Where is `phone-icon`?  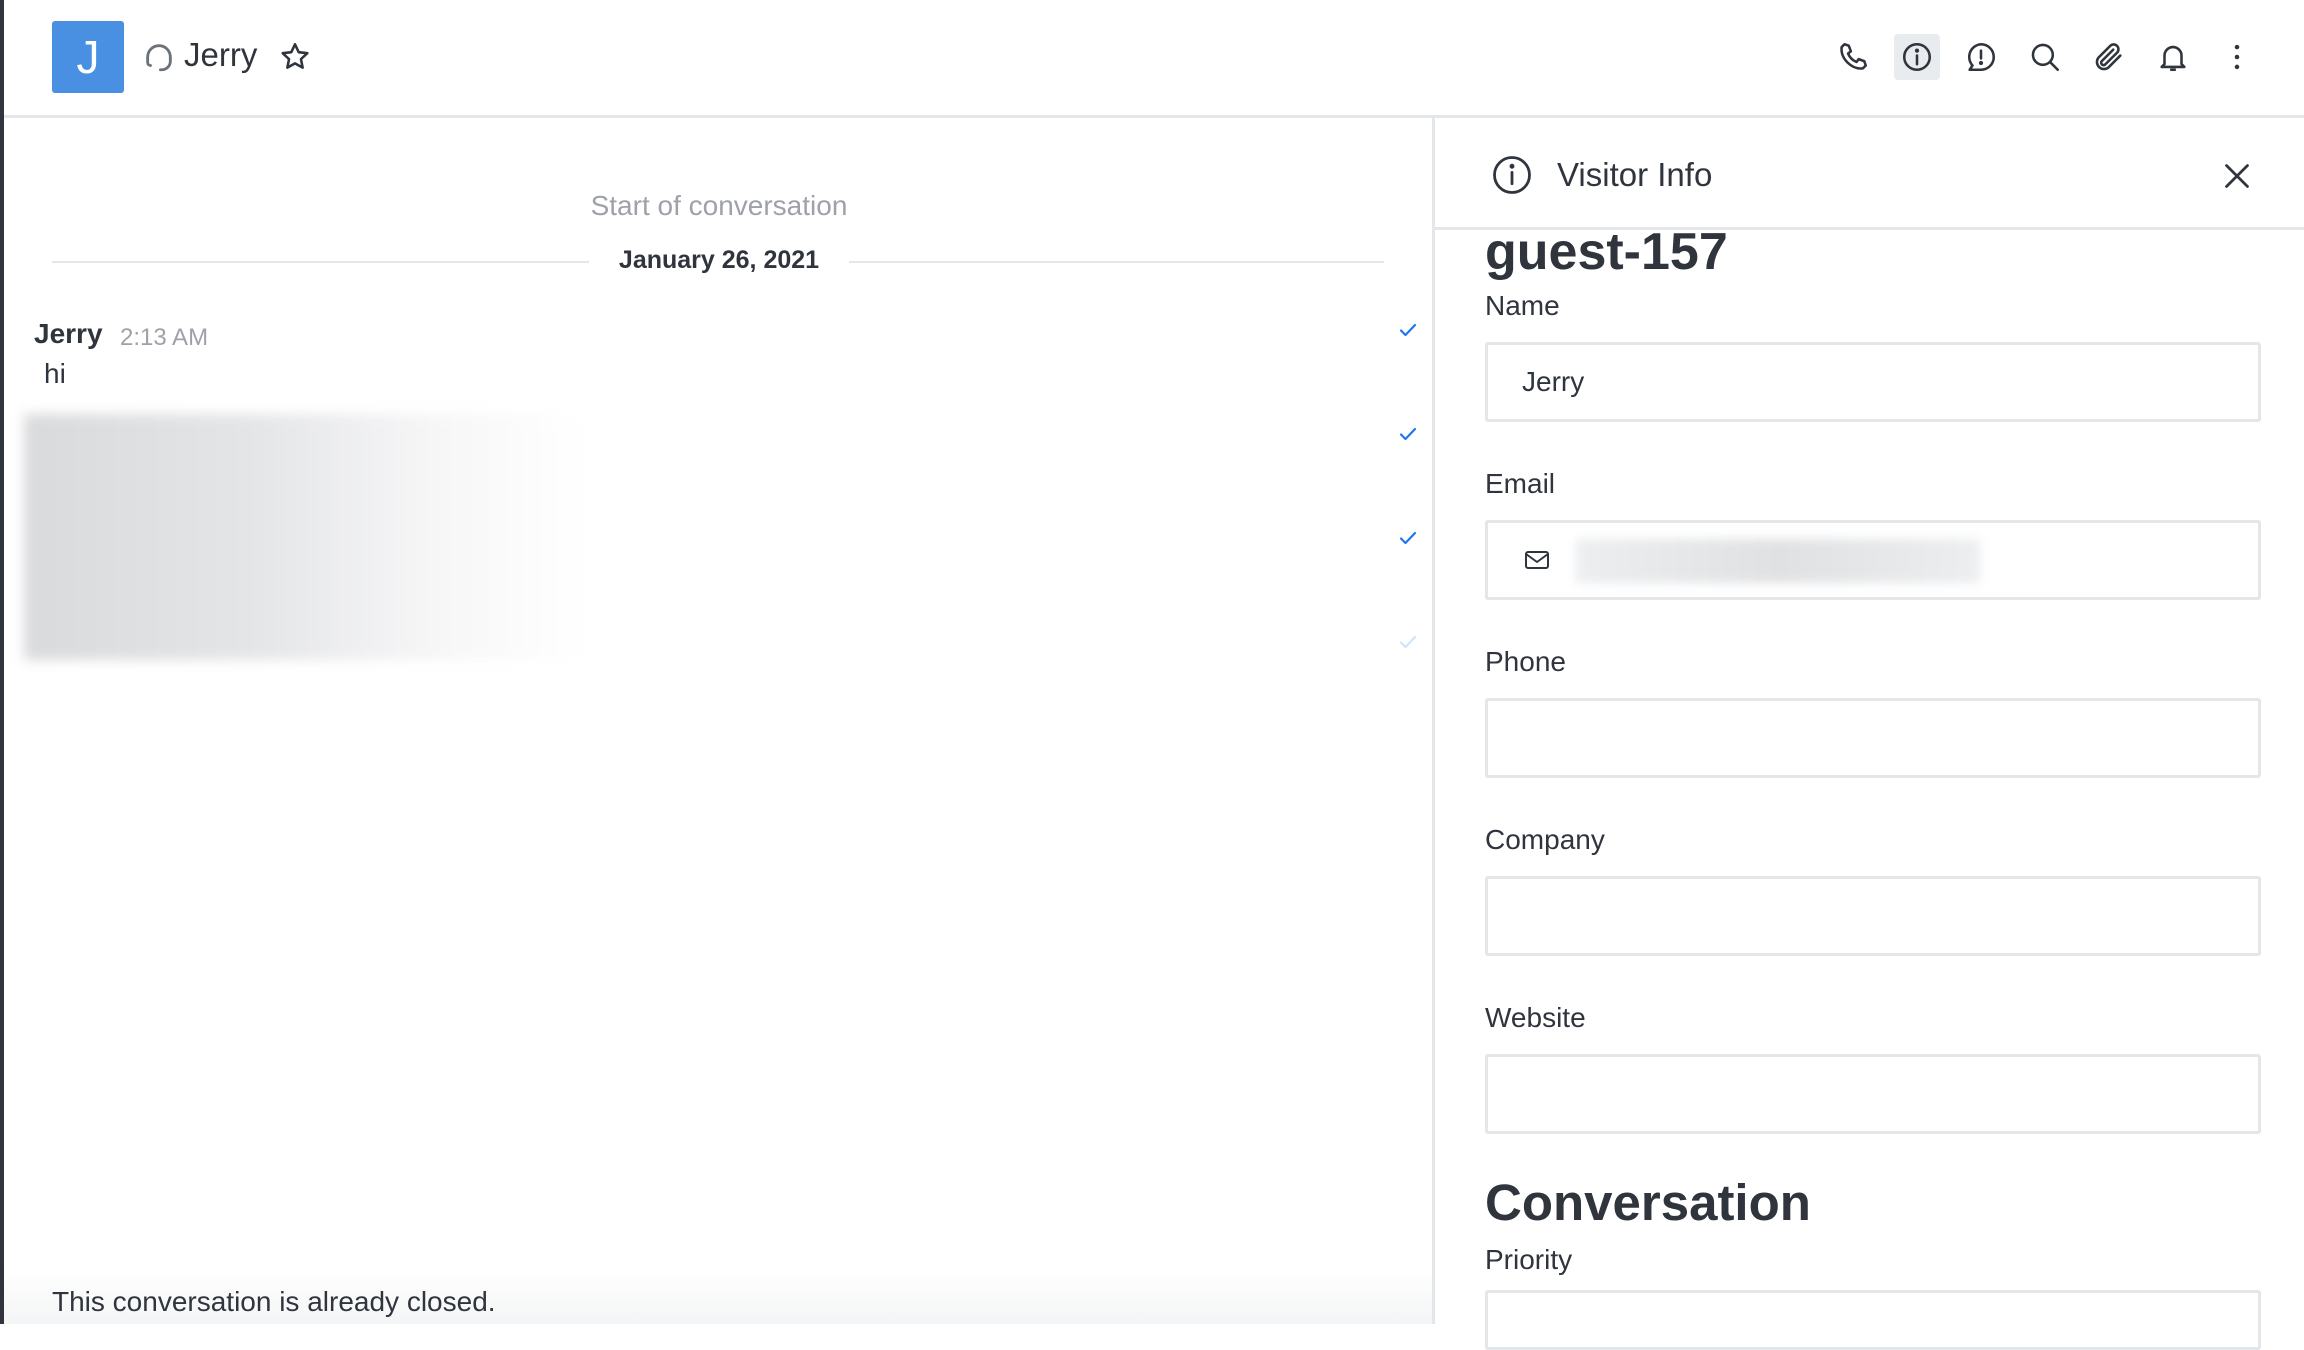 phone-icon is located at coordinates (1854, 56).